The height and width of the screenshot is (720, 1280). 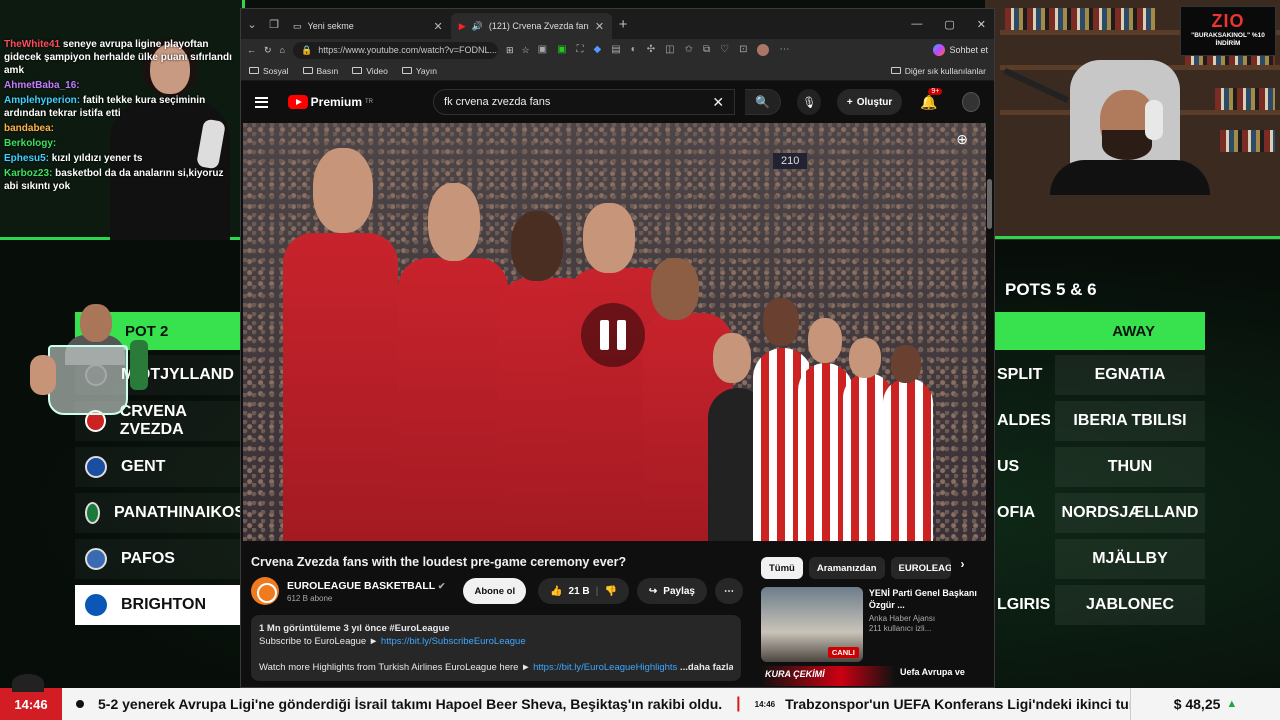 I want to click on close-window-icon: ✕, so click(x=981, y=24).